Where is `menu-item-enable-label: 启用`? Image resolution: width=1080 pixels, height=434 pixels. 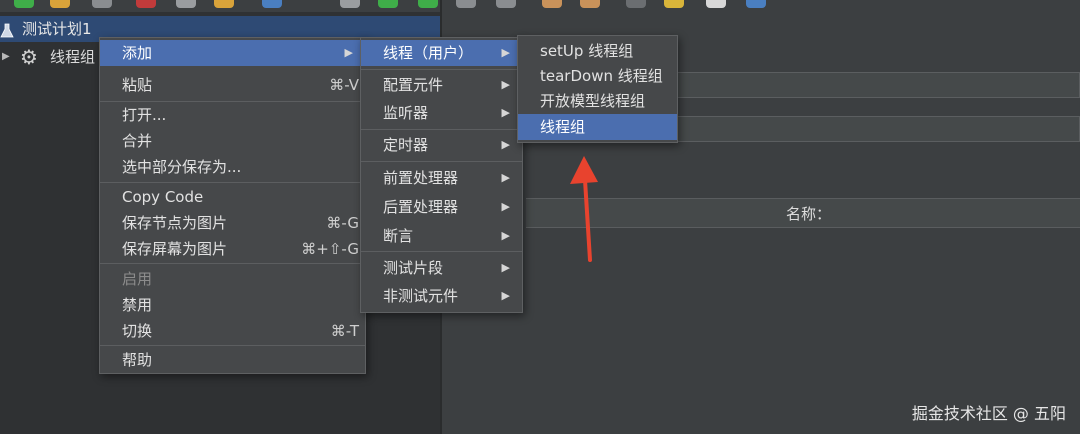 menu-item-enable-label: 启用 is located at coordinates (137, 279).